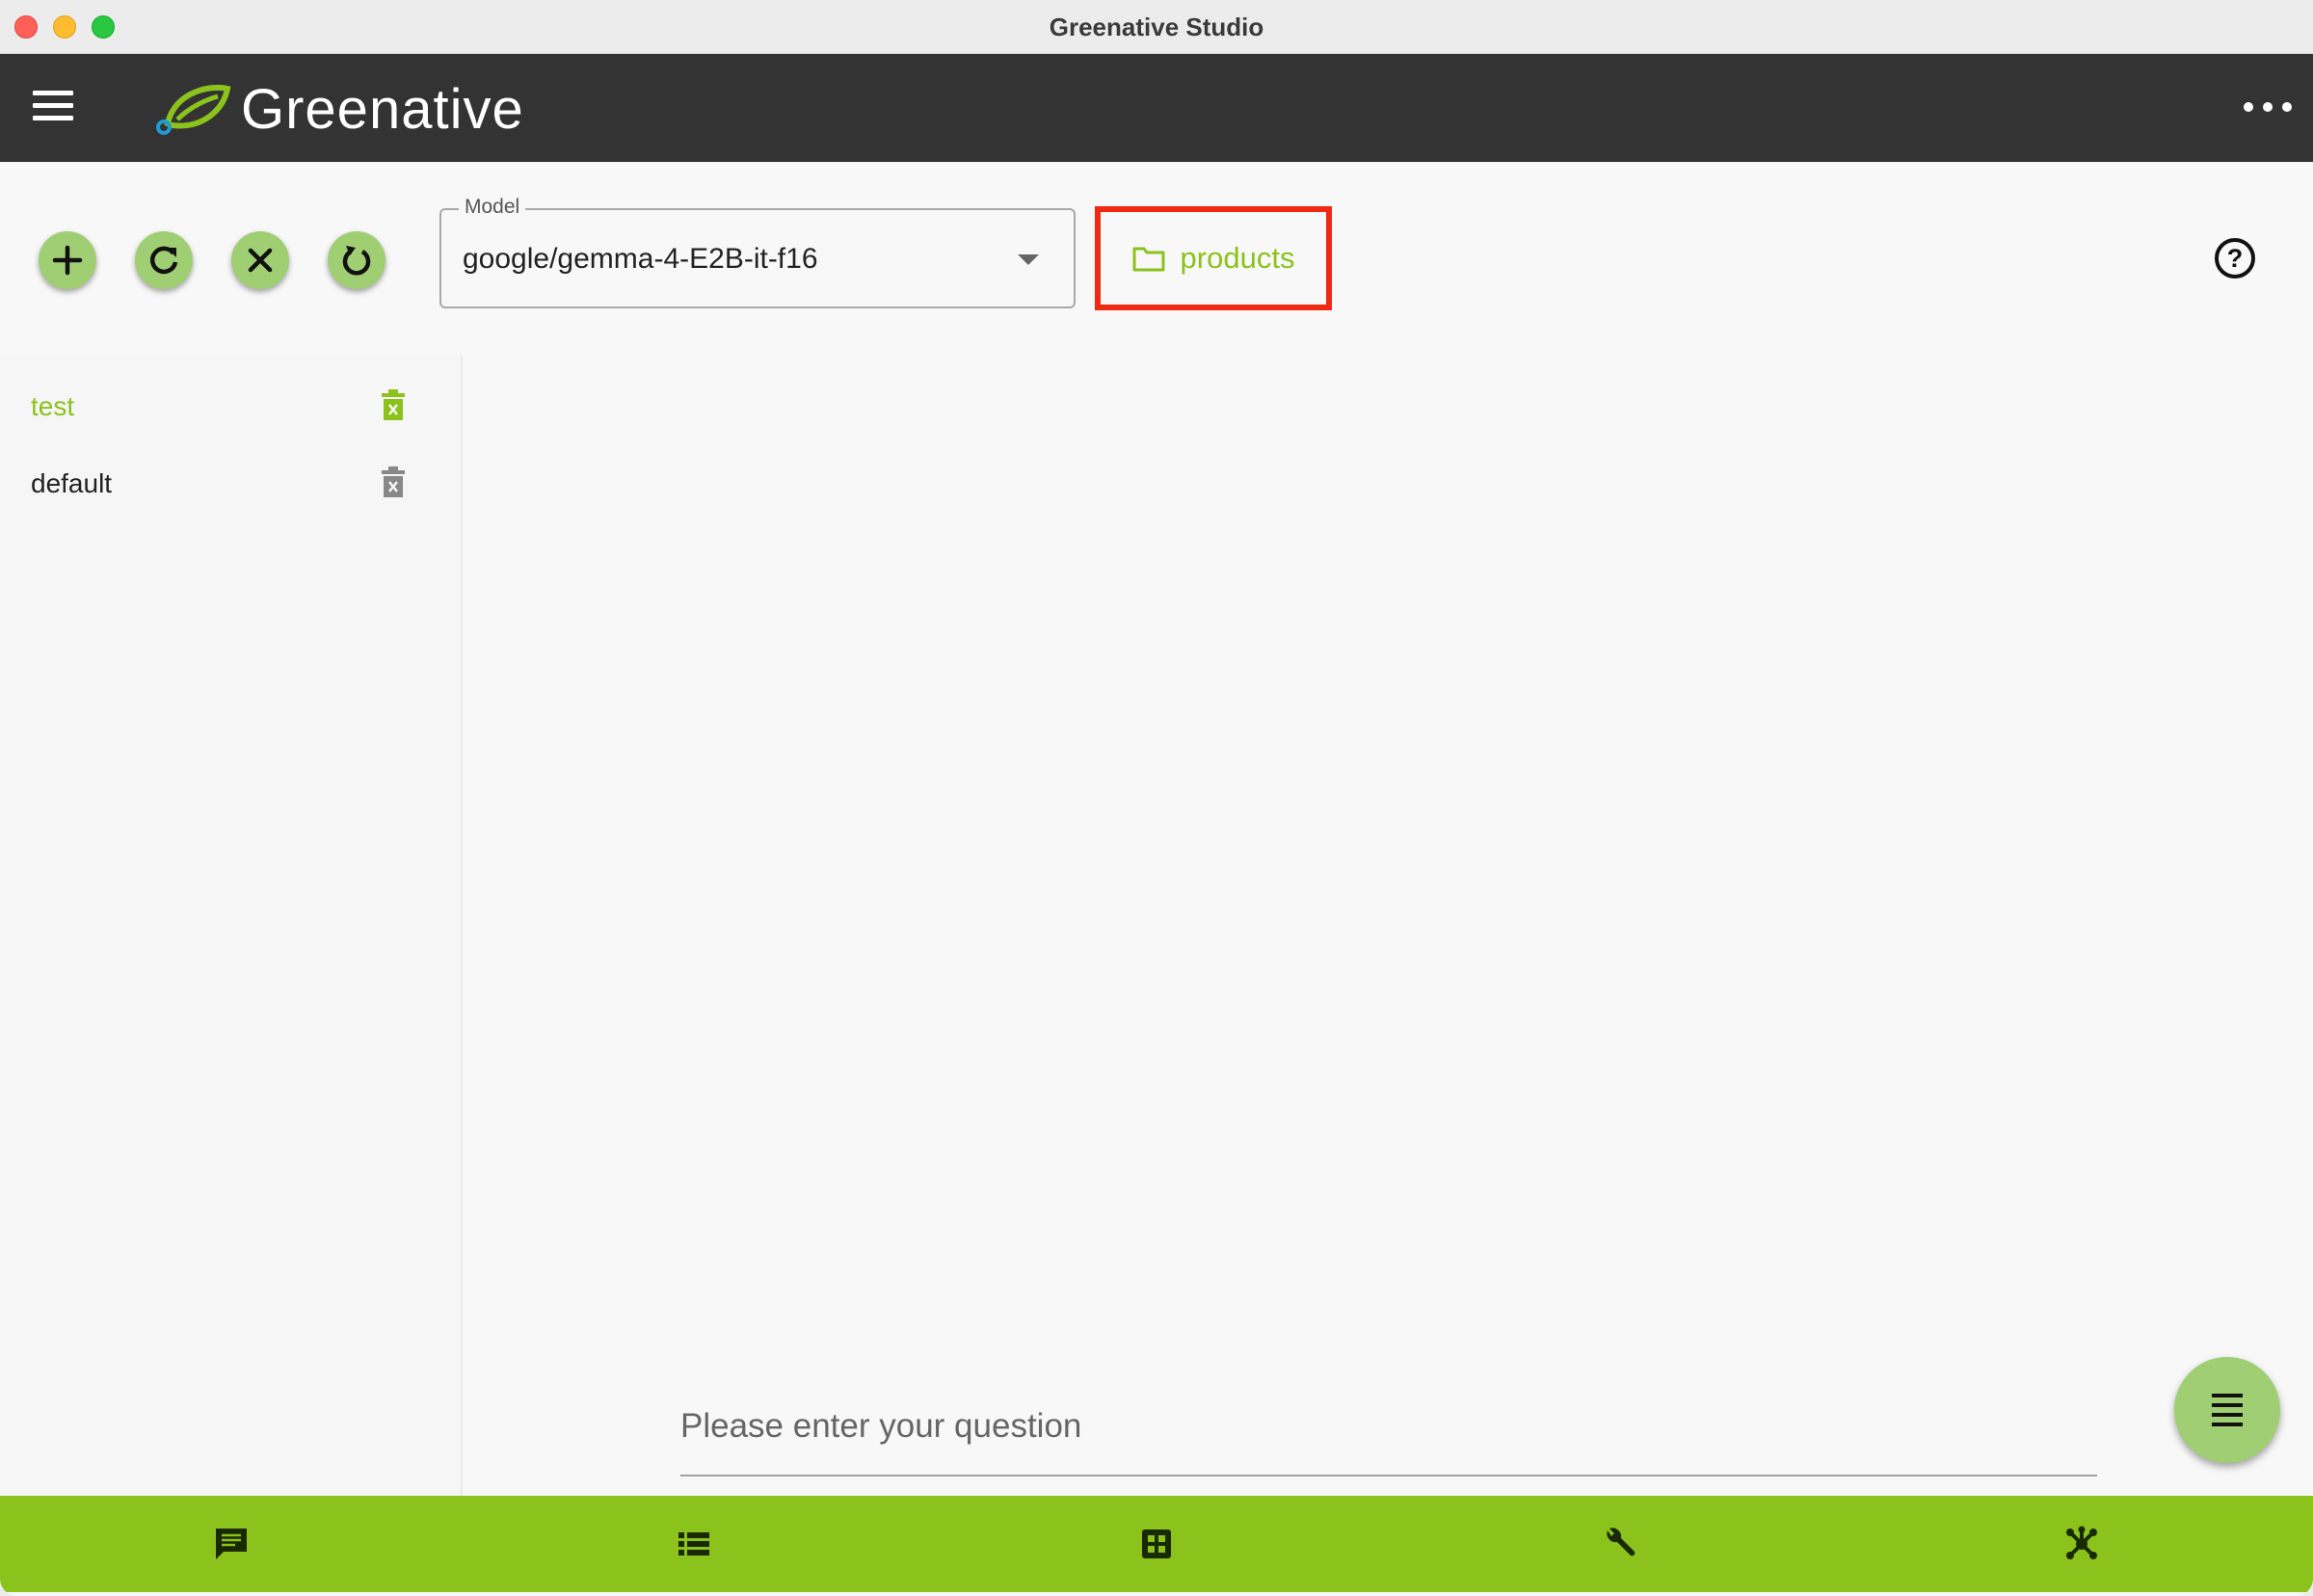 Image resolution: width=2313 pixels, height=1596 pixels. What do you see at coordinates (641, 259) in the screenshot?
I see `model-value: google/gemma-4-E2B-it-f16` at bounding box center [641, 259].